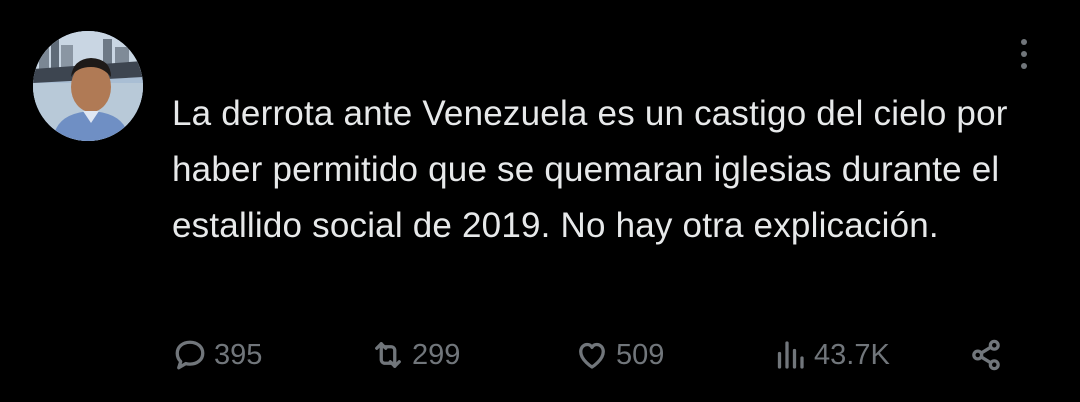 Image resolution: width=1080 pixels, height=402 pixels. What do you see at coordinates (388, 355) in the screenshot?
I see `retweet-icon` at bounding box center [388, 355].